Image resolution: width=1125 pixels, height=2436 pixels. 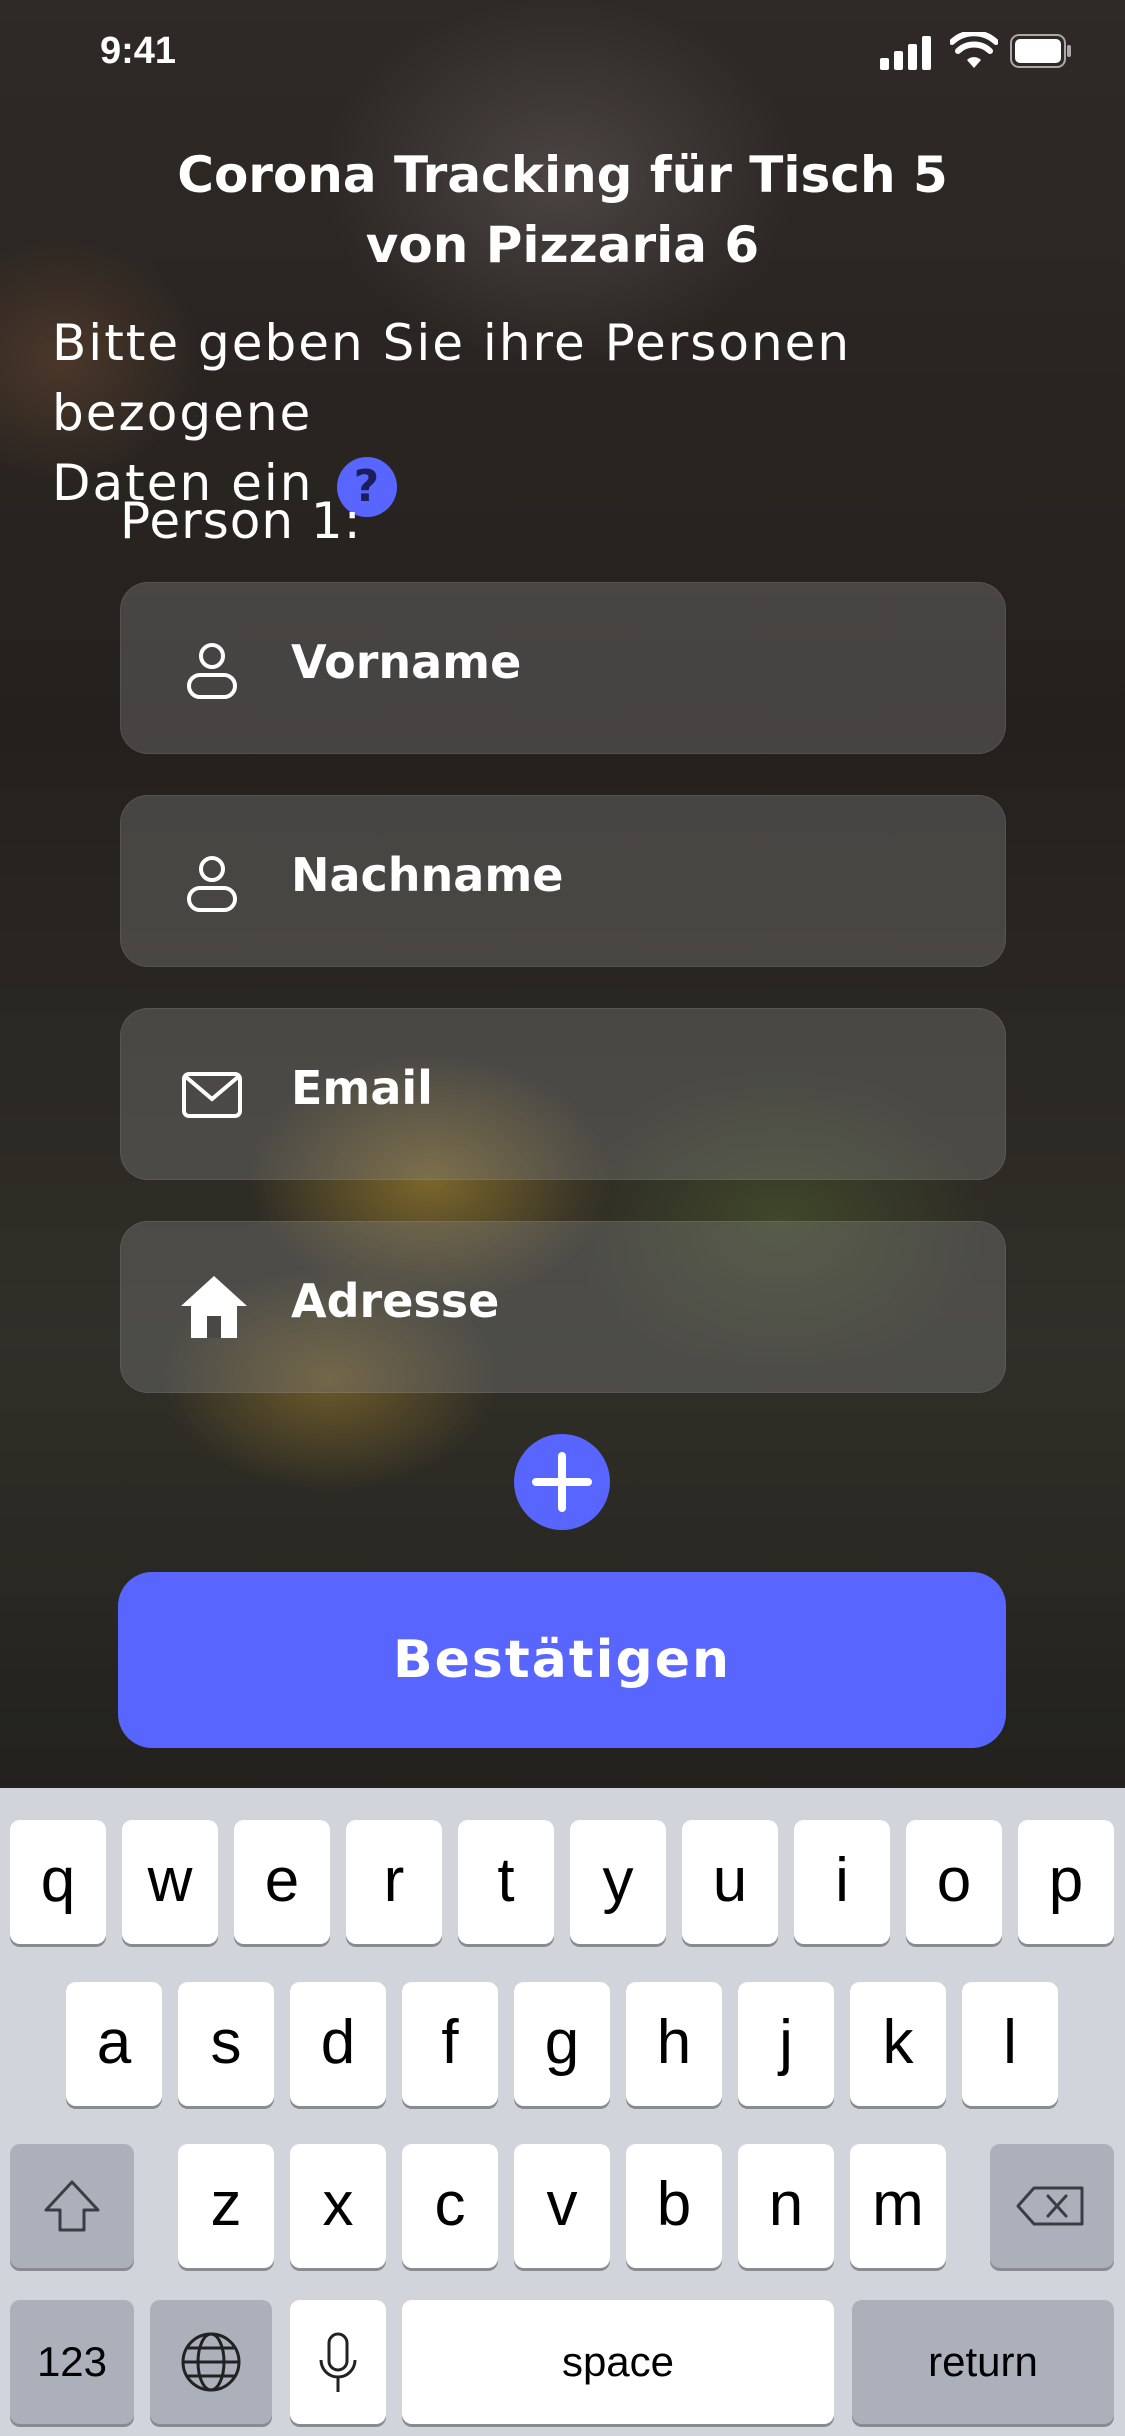 What do you see at coordinates (406, 662) in the screenshot?
I see `first-name-placeholder: Vorname` at bounding box center [406, 662].